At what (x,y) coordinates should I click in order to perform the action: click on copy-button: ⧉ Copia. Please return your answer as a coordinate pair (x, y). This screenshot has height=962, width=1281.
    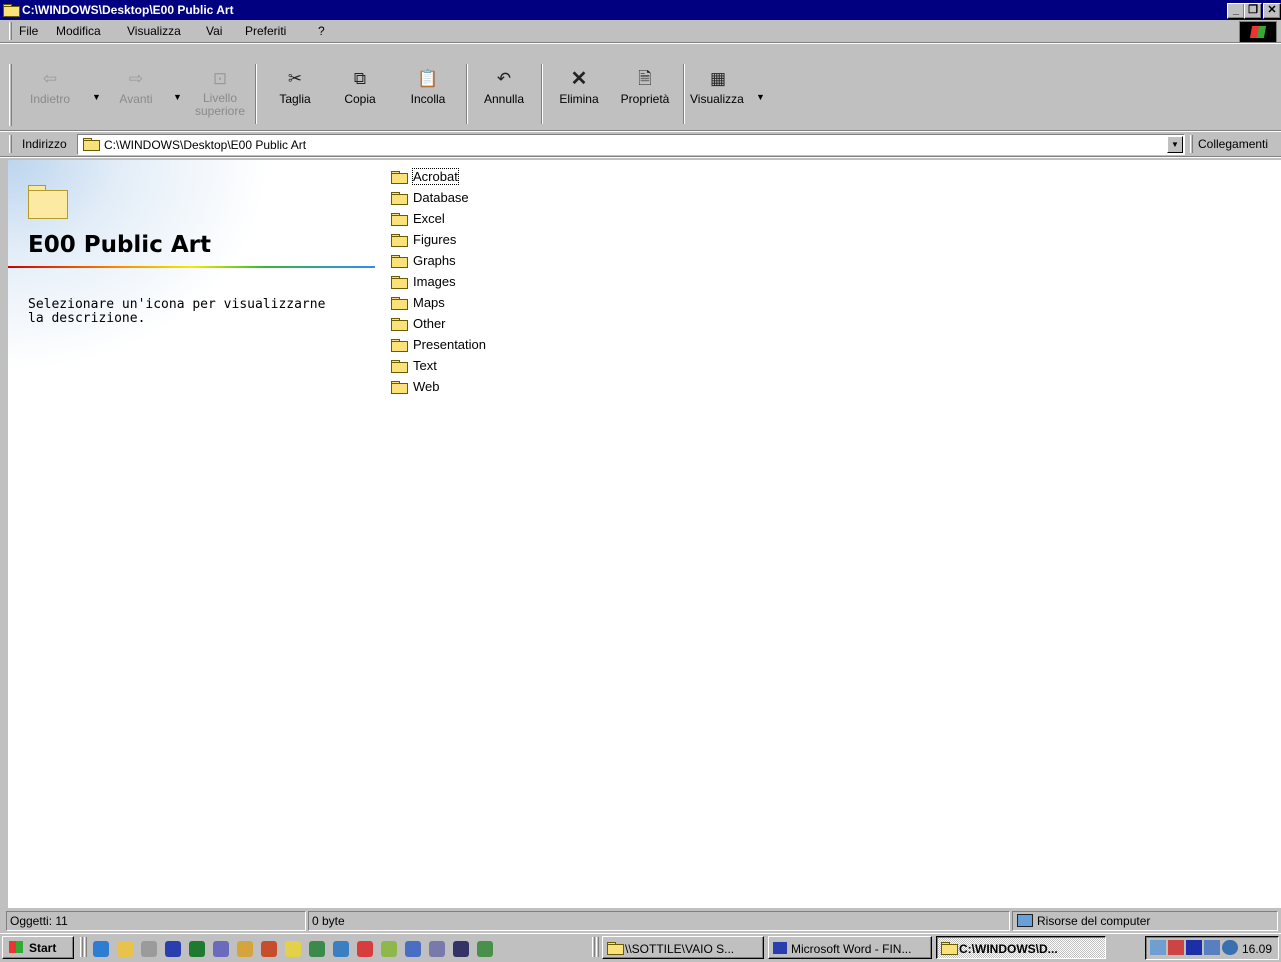
    Looking at the image, I should click on (360, 86).